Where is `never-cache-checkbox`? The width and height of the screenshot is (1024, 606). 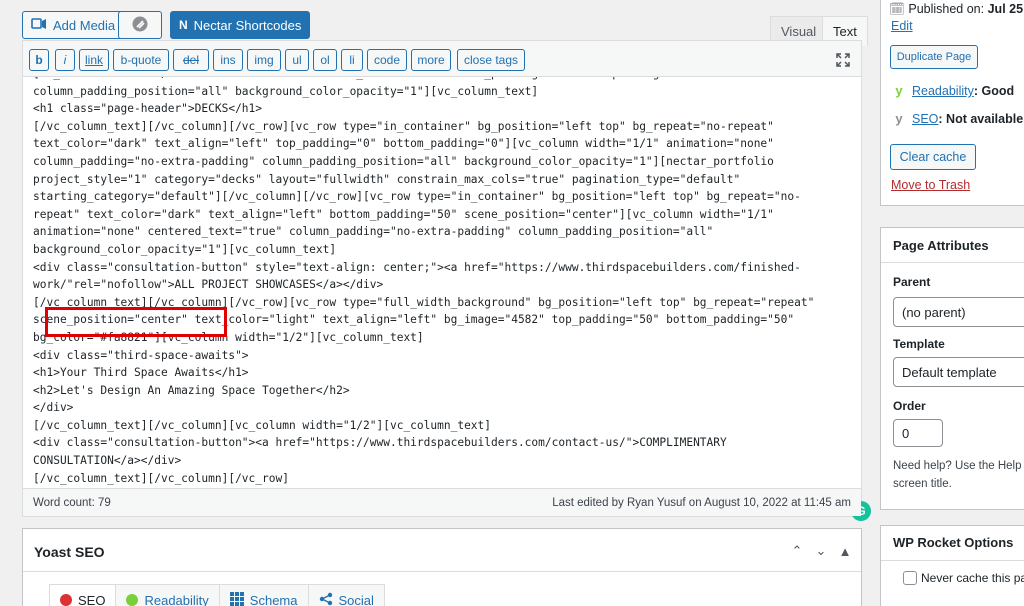 never-cache-checkbox is located at coordinates (910, 578).